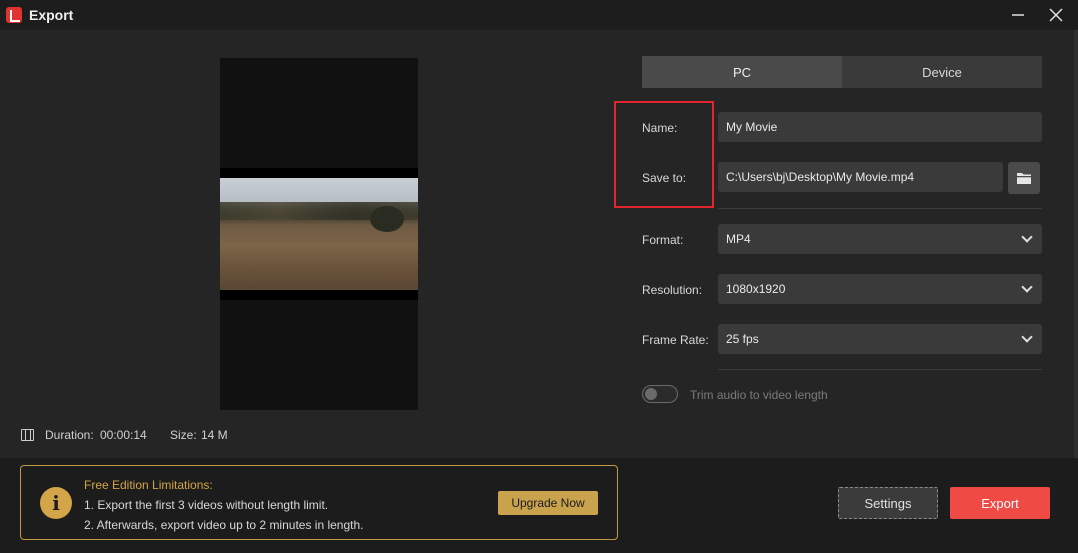 This screenshot has height=553, width=1078. I want to click on export-target-tabs: PC Device, so click(842, 72).